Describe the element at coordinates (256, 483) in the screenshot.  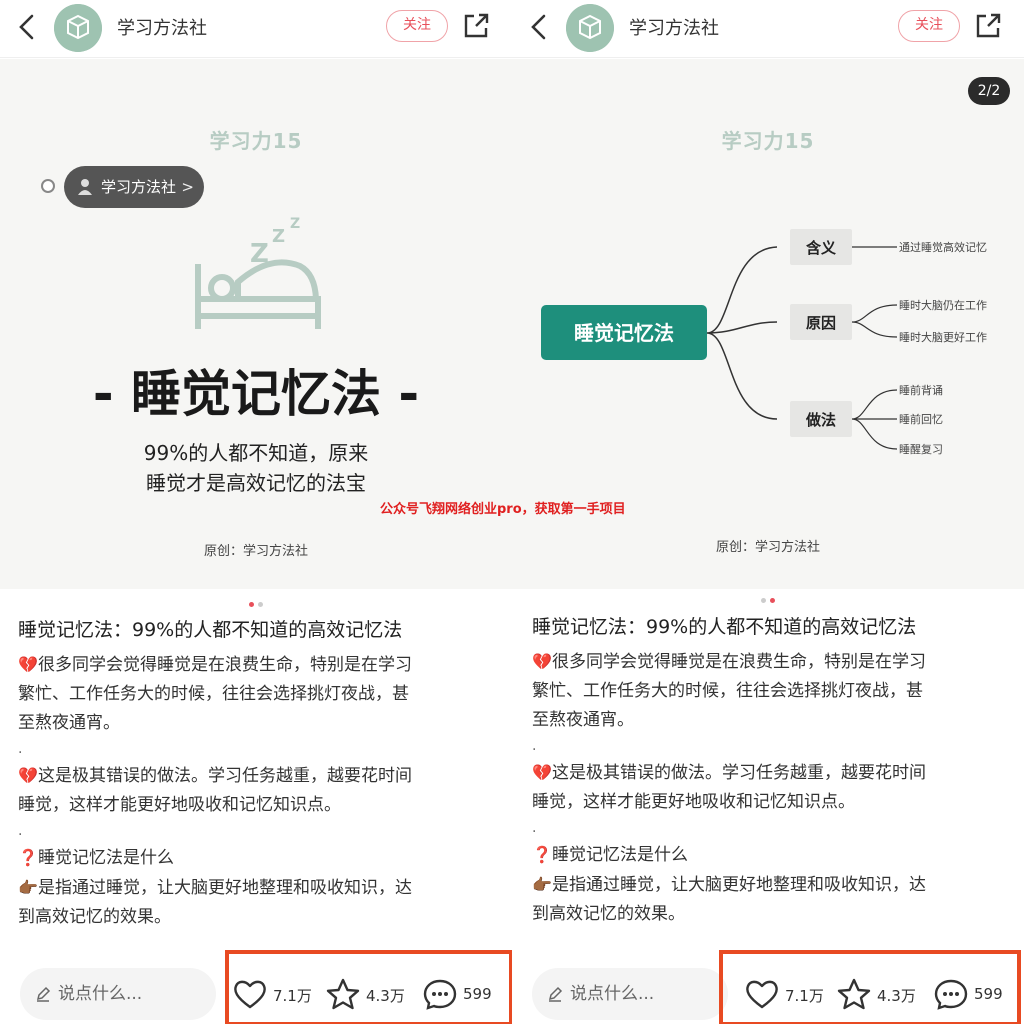
I see `card-subtitle-line: 睡觉才是高效记忆的法宝` at that location.